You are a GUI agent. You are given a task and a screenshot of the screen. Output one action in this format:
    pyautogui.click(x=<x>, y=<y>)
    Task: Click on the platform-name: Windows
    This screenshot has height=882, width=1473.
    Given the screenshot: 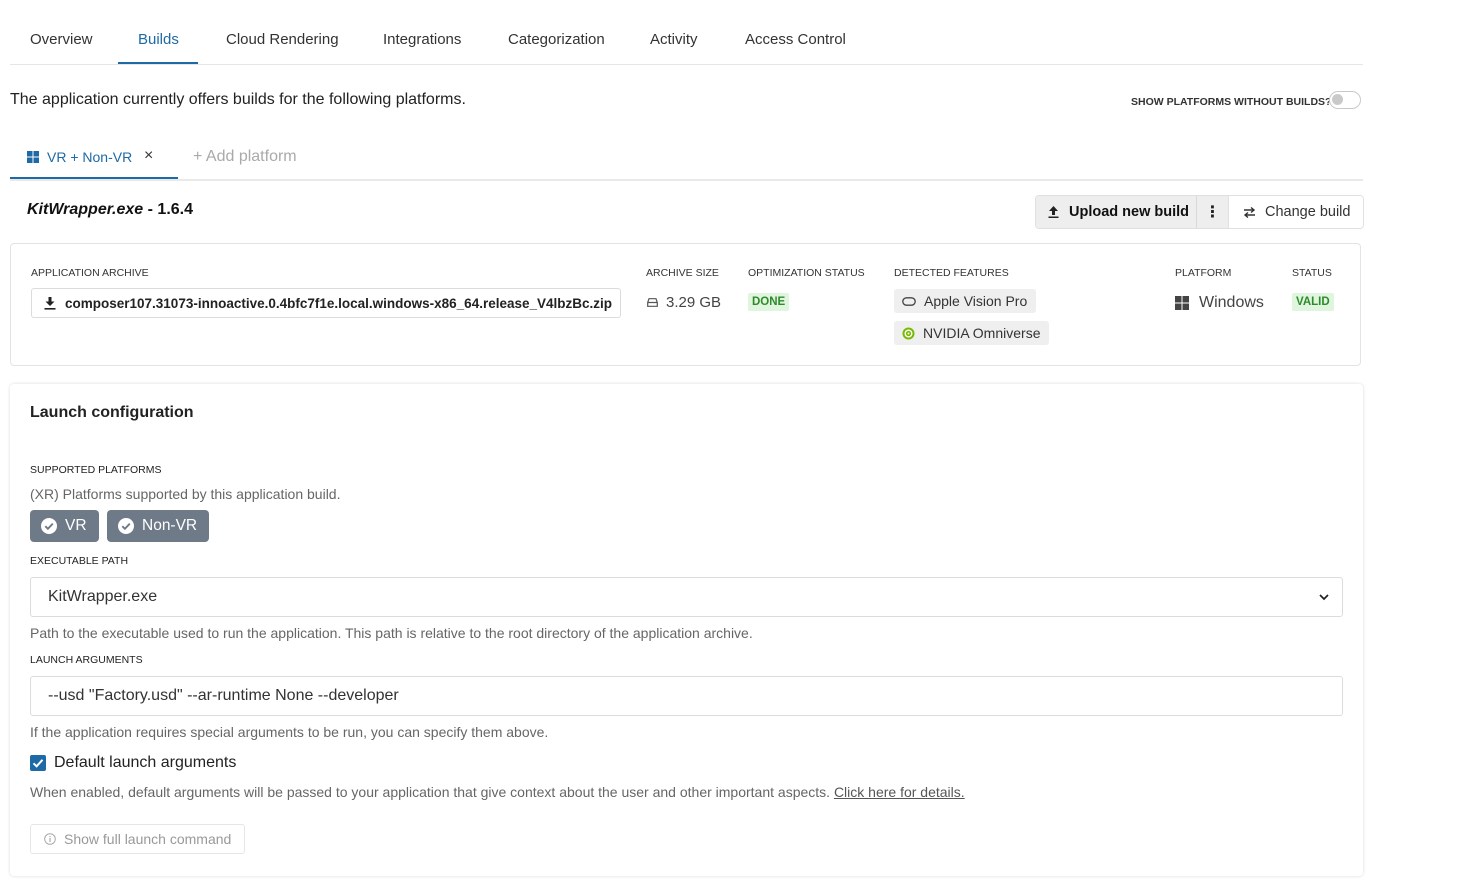 What is the action you would take?
    pyautogui.click(x=1231, y=302)
    